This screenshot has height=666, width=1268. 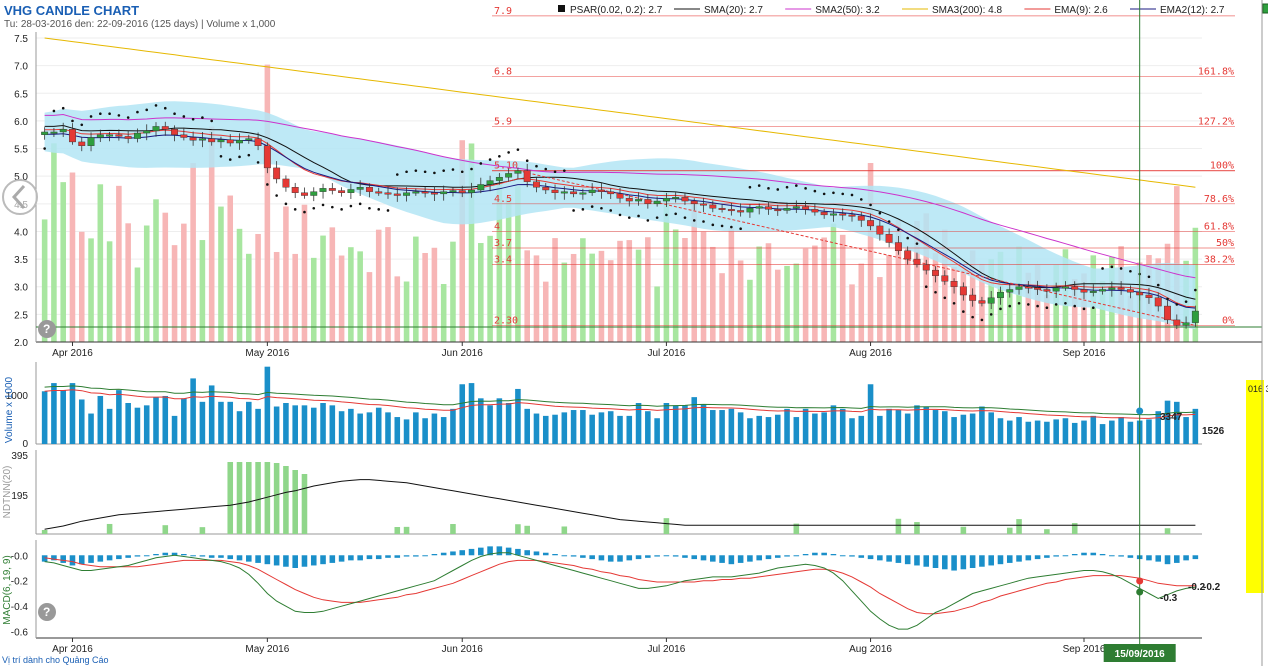 What do you see at coordinates (7, 589) in the screenshot?
I see `macd-axis-label: MACD(6, 19, 9)` at bounding box center [7, 589].